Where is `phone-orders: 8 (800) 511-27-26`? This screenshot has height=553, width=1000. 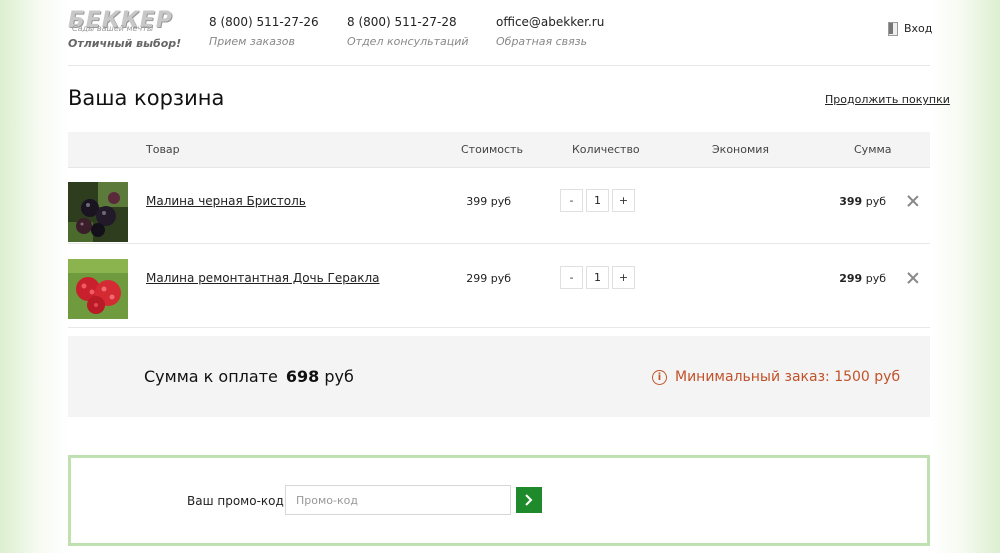
phone-orders: 8 (800) 511-27-26 is located at coordinates (264, 22).